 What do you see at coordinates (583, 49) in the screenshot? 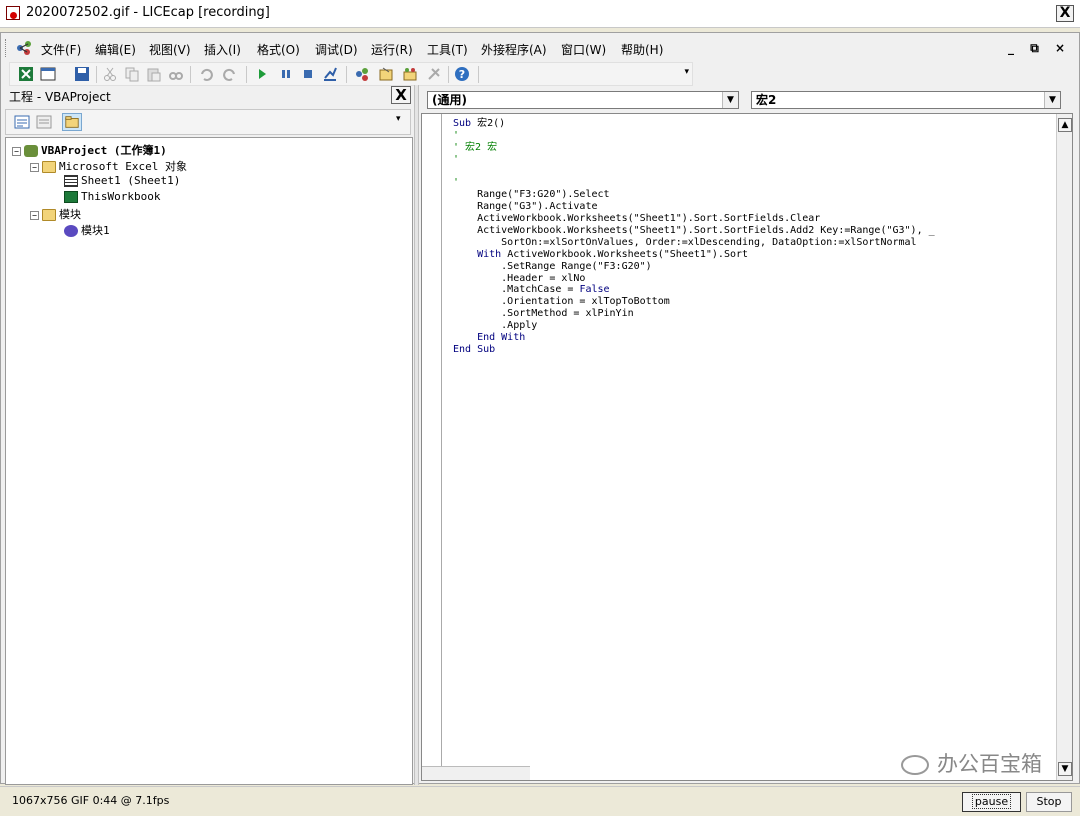
I see `menu-window: 窗口(W)` at bounding box center [583, 49].